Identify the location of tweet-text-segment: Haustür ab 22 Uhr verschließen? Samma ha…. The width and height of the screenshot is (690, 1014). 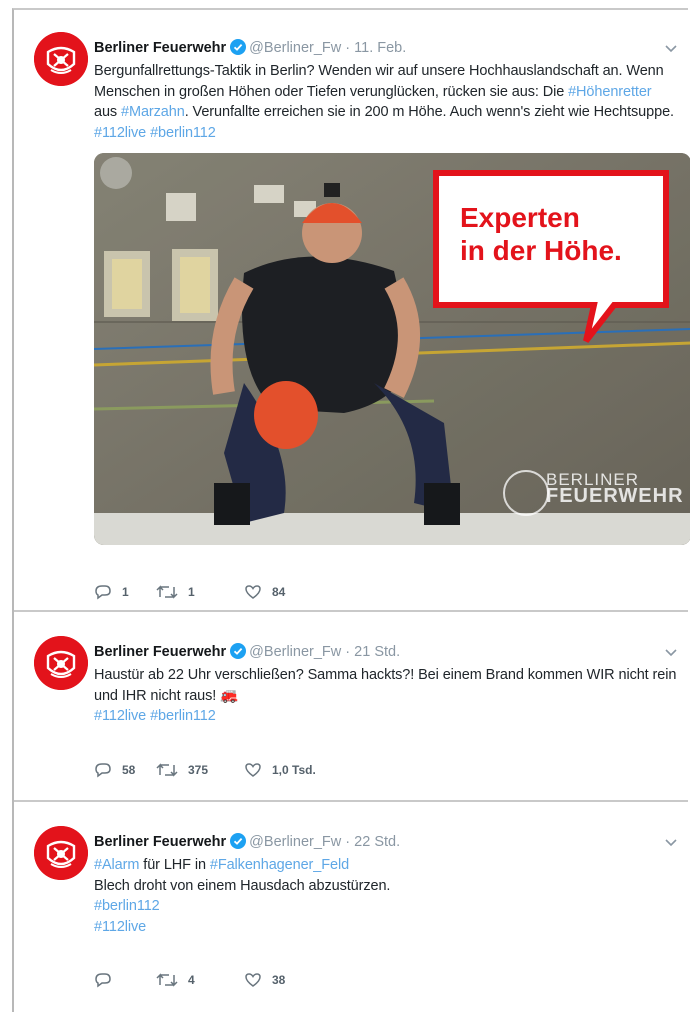
(385, 685).